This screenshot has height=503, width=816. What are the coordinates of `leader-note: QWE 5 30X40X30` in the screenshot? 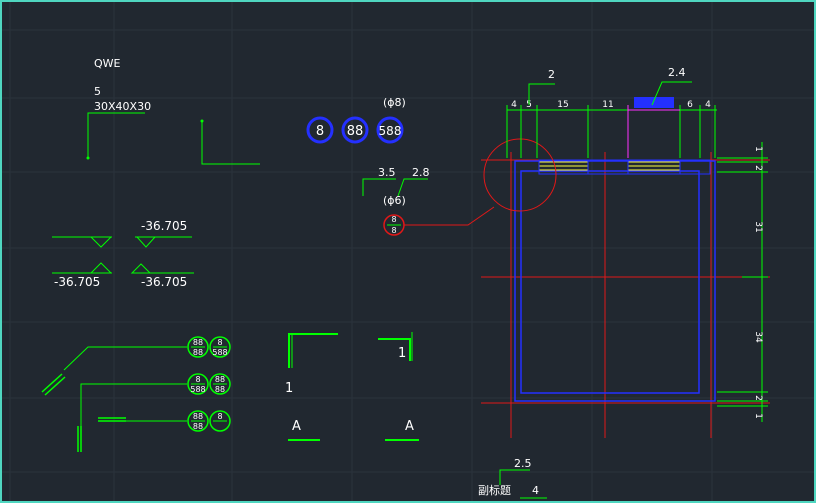 It's located at (173, 111).